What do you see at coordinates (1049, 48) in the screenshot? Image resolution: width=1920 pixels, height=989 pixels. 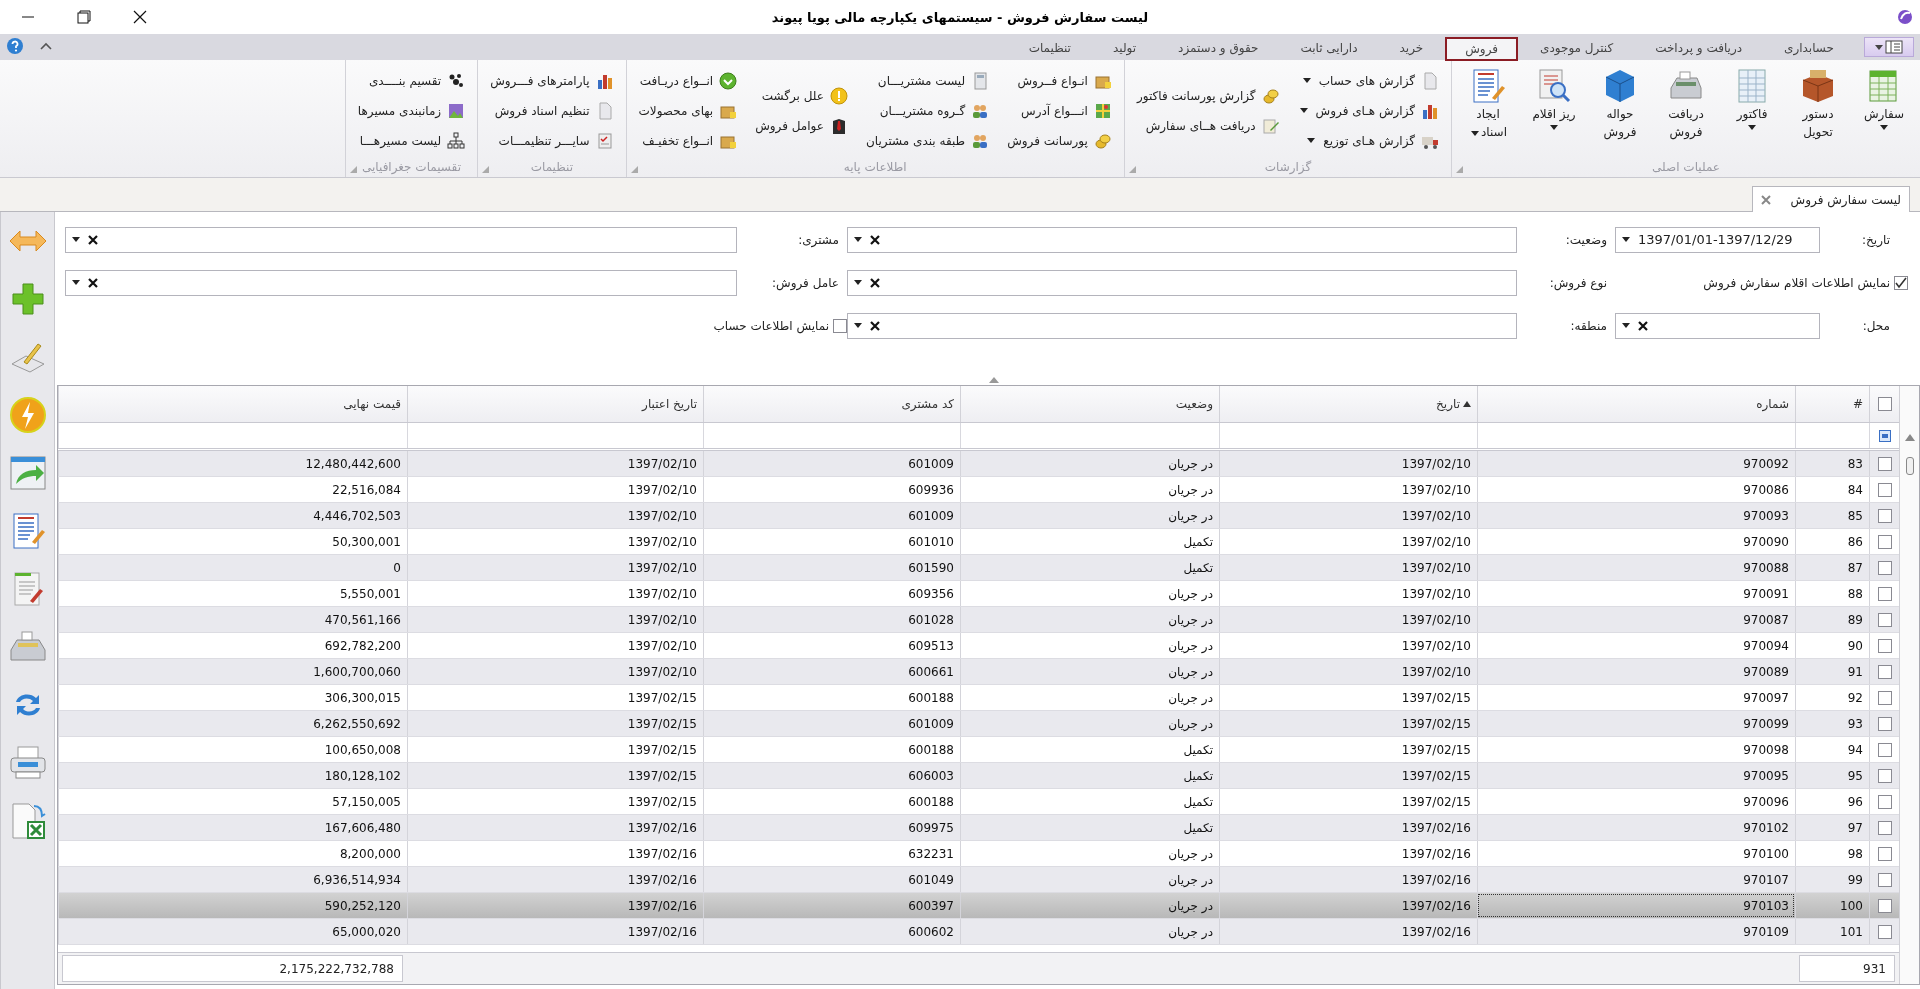 I see `ribbon-tab: تنظیمات` at bounding box center [1049, 48].